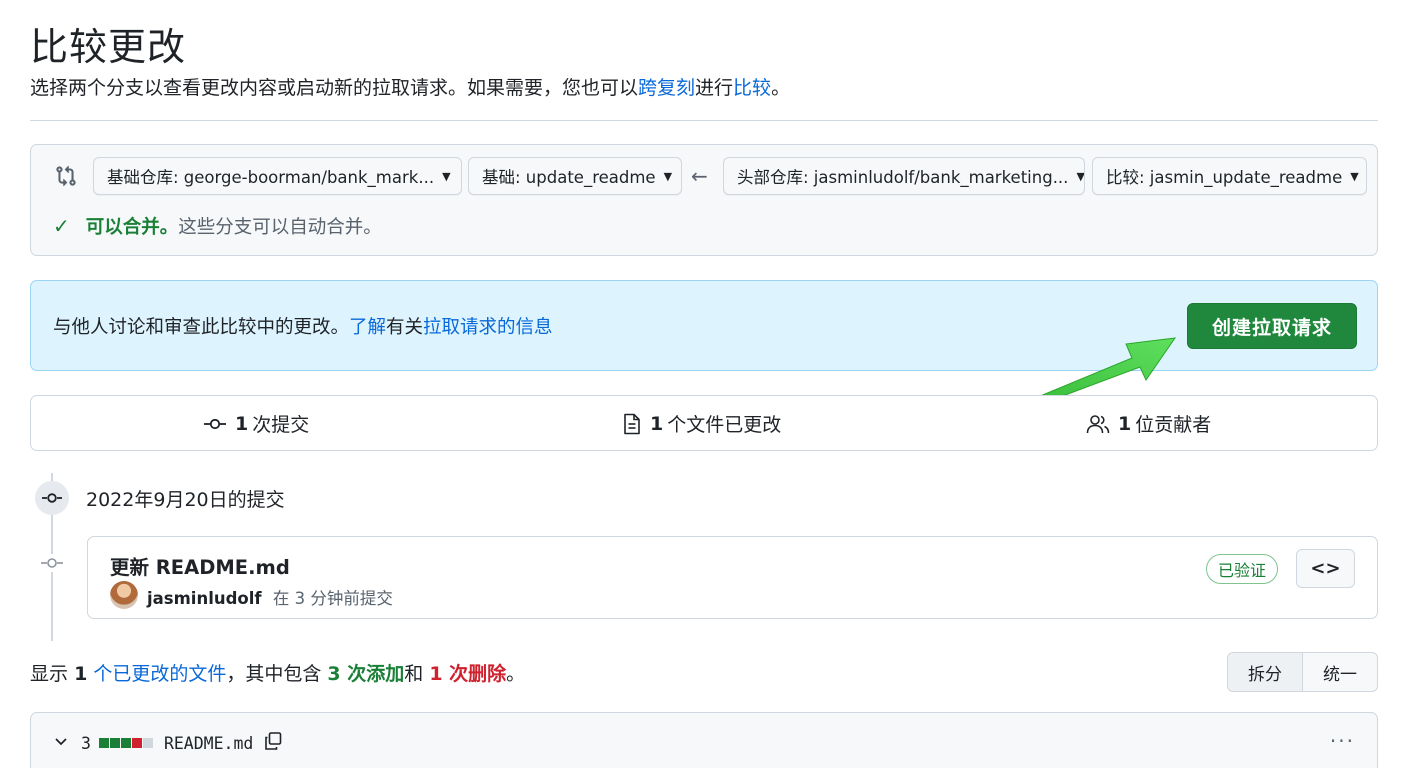 The height and width of the screenshot is (768, 1408). Describe the element at coordinates (273, 743) in the screenshot. I see `copy-icon` at that location.